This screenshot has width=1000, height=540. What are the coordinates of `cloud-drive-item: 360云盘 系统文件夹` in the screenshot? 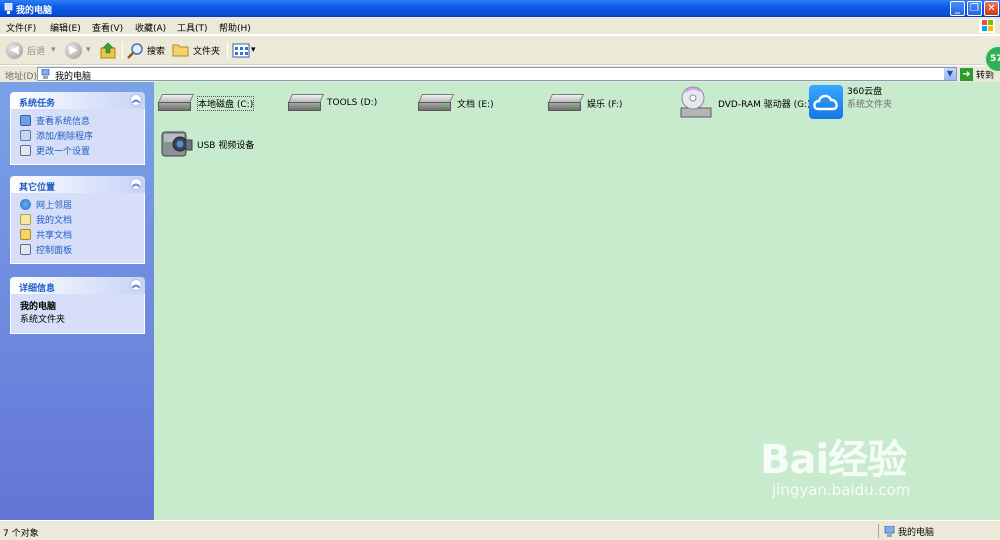 It's located at (850, 102).